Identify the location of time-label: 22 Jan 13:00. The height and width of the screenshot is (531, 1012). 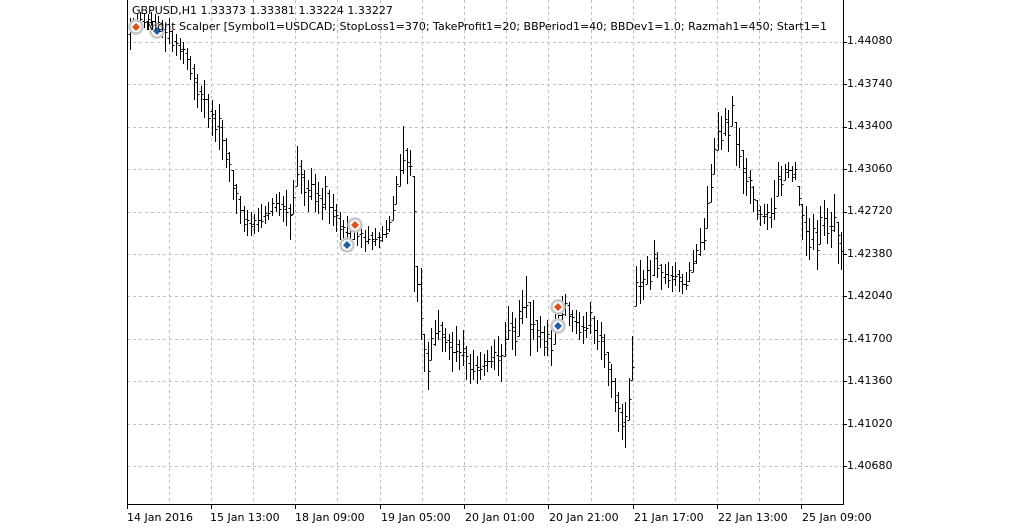
(753, 517).